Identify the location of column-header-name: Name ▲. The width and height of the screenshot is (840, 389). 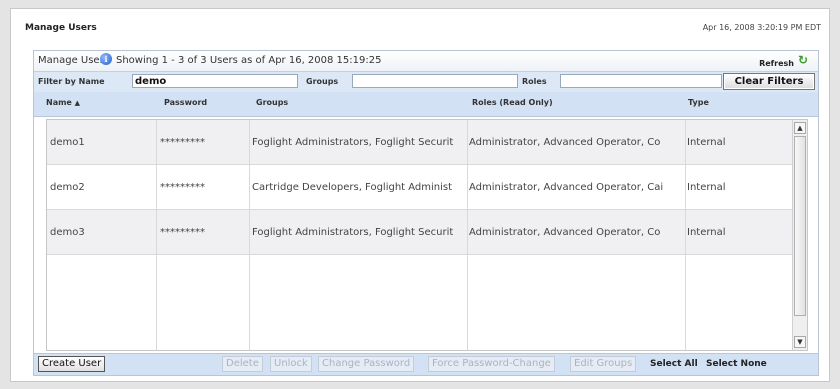
(63, 102).